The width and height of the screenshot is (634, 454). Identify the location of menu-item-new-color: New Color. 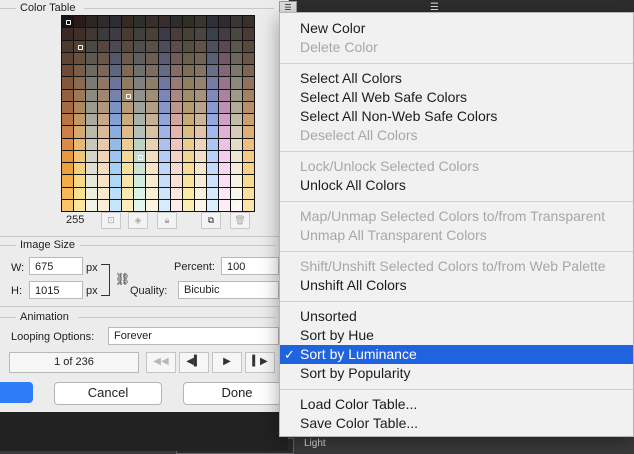
(456, 28).